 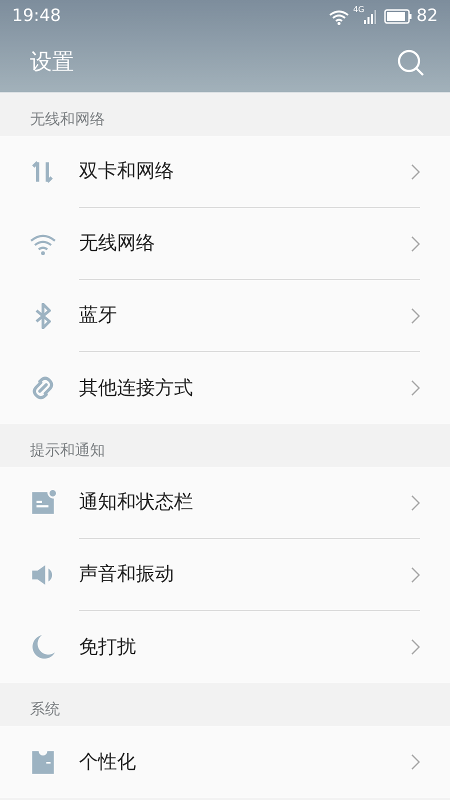 I want to click on row-label: 蓝牙, so click(x=98, y=315).